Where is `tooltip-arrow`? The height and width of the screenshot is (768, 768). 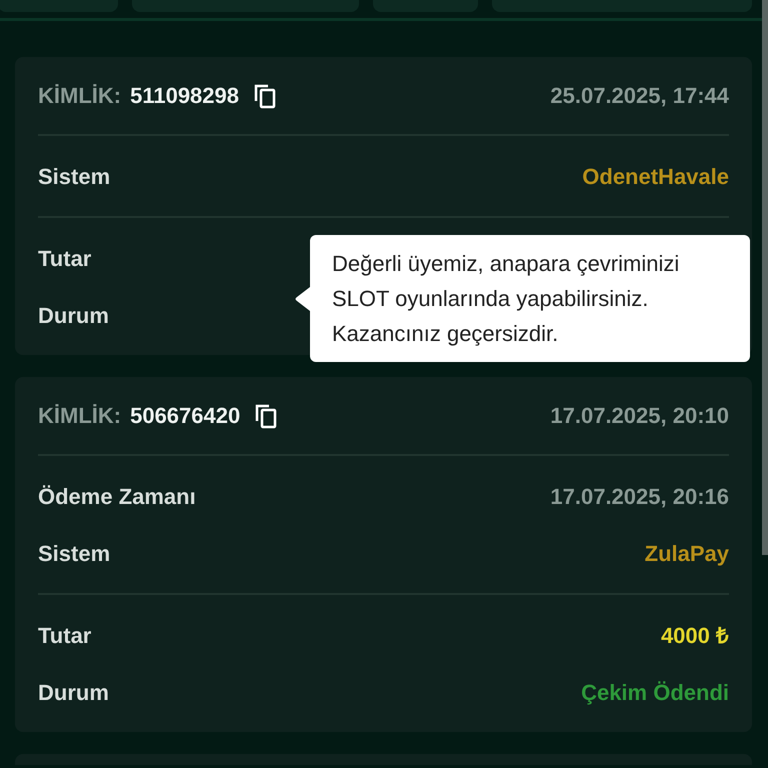 tooltip-arrow is located at coordinates (302, 298).